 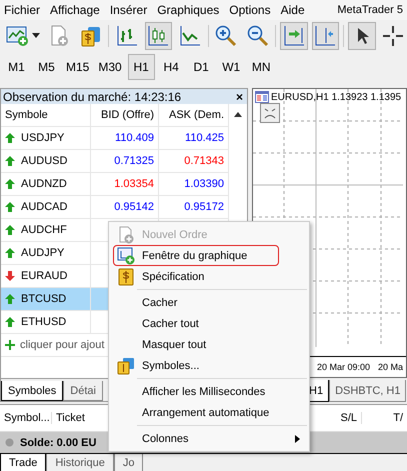 What do you see at coordinates (44, 207) in the screenshot?
I see `symbol-name: AUDCAD` at bounding box center [44, 207].